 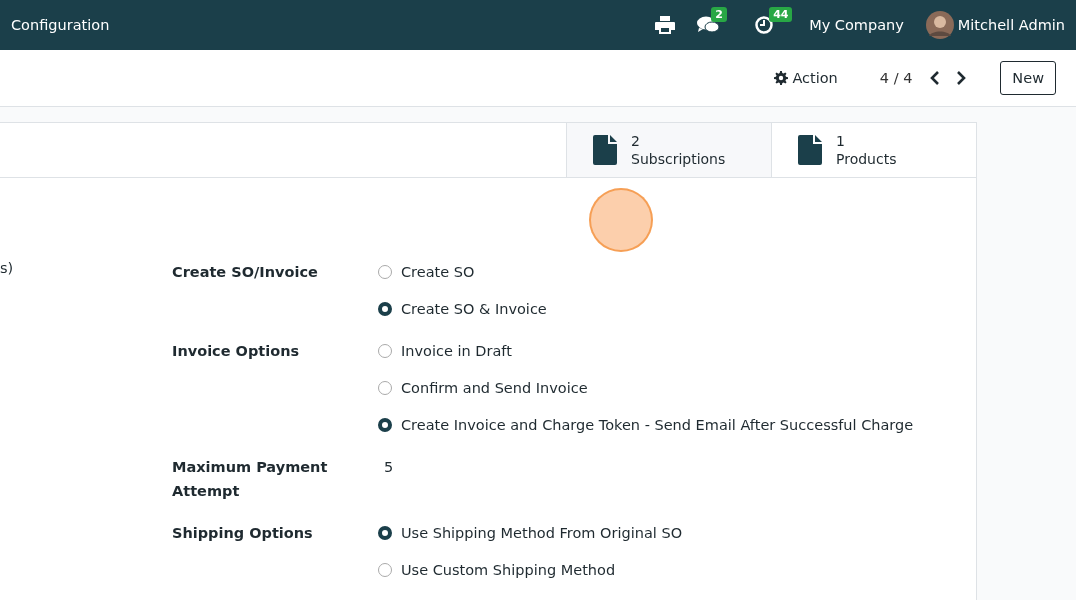 What do you see at coordinates (668, 150) in the screenshot?
I see `smart-button: 2 Subscriptions` at bounding box center [668, 150].